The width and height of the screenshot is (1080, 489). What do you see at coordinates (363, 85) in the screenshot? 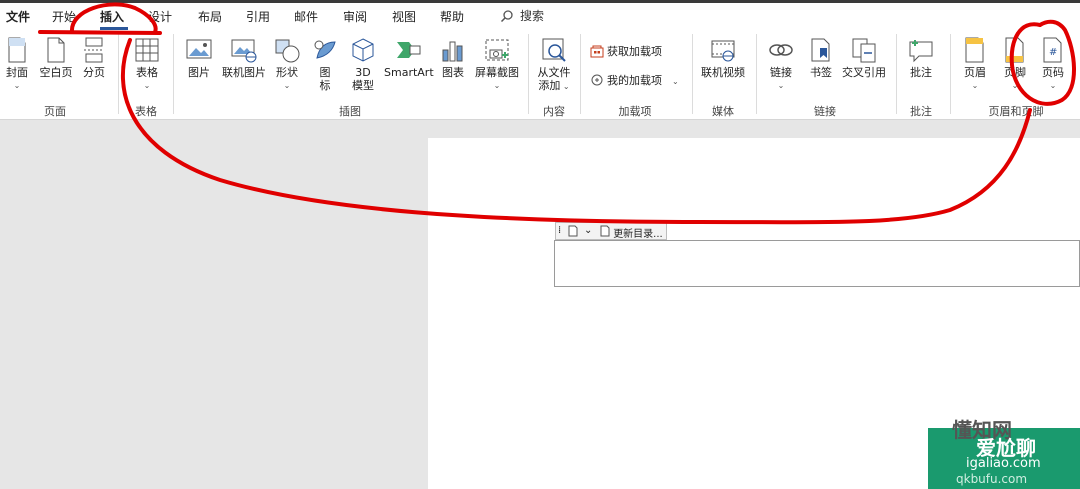
I see `3d-models-label-2: 模型` at bounding box center [363, 85].